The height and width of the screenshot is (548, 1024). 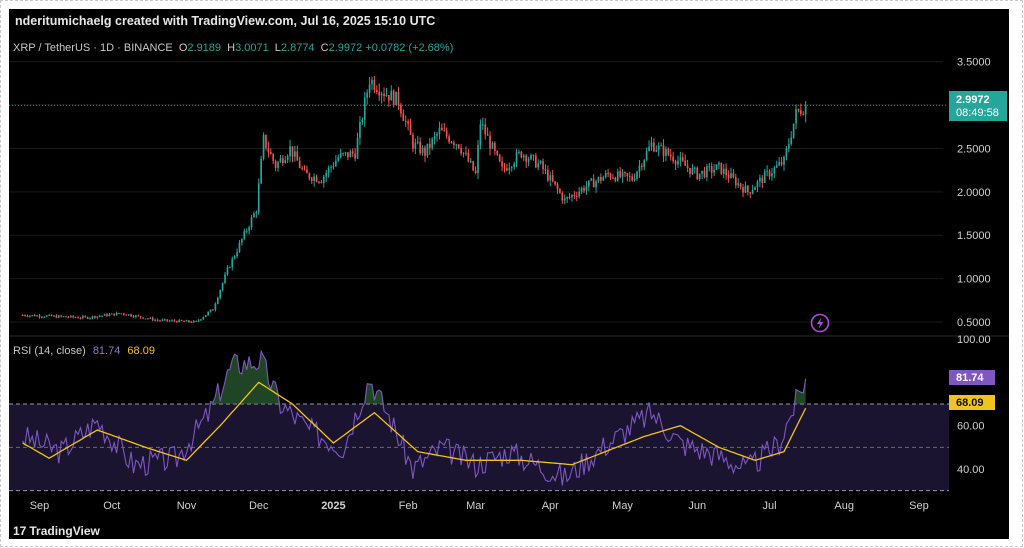 What do you see at coordinates (550, 506) in the screenshot?
I see `time-tick-label: Apr` at bounding box center [550, 506].